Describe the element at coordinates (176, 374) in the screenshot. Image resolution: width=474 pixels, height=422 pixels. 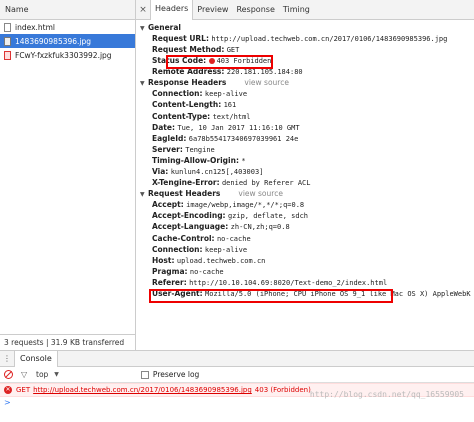
I see `preserve-log-label: Preserve log` at that location.